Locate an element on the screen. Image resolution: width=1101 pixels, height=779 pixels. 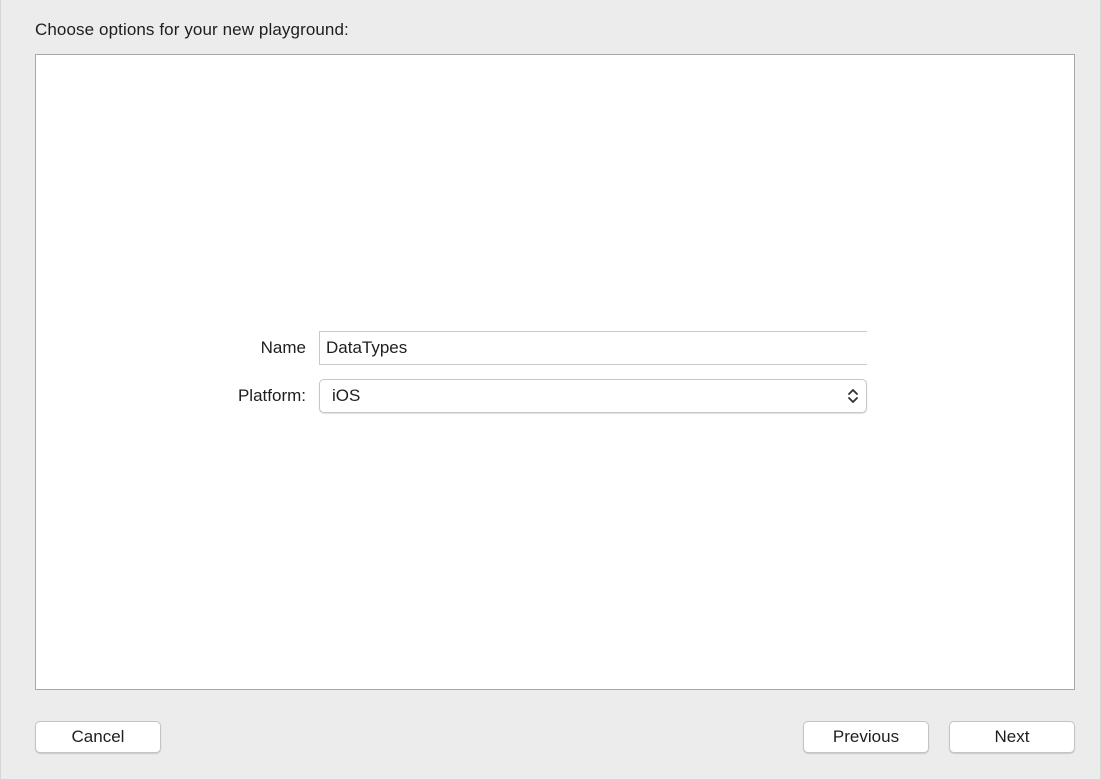
chevron-up-down-icon is located at coordinates (853, 396).